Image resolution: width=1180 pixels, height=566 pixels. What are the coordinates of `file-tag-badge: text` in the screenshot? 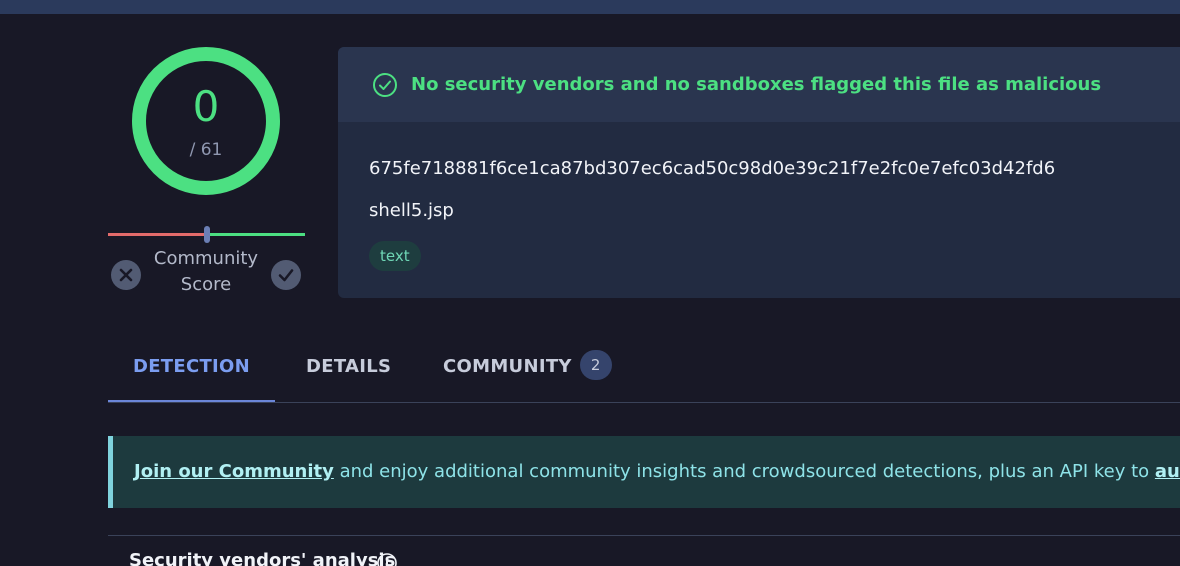 It's located at (395, 256).